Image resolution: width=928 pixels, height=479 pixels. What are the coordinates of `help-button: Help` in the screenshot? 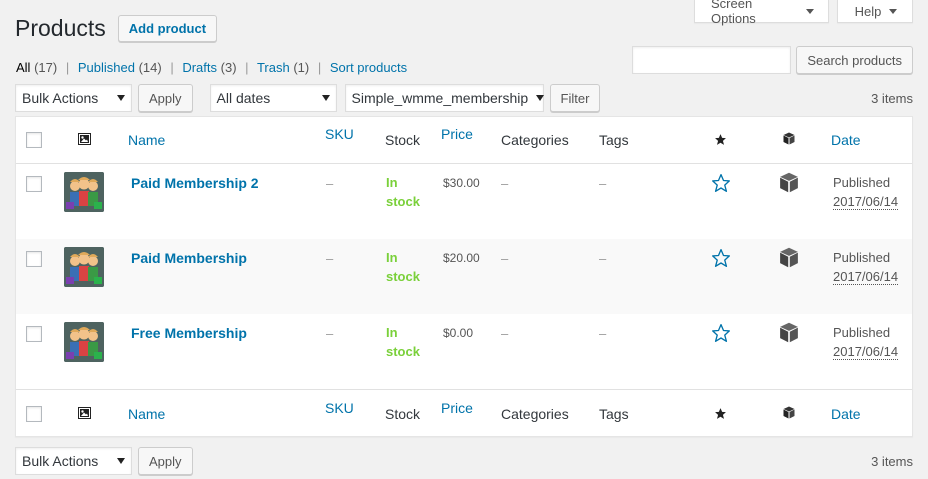 It's located at (875, 11).